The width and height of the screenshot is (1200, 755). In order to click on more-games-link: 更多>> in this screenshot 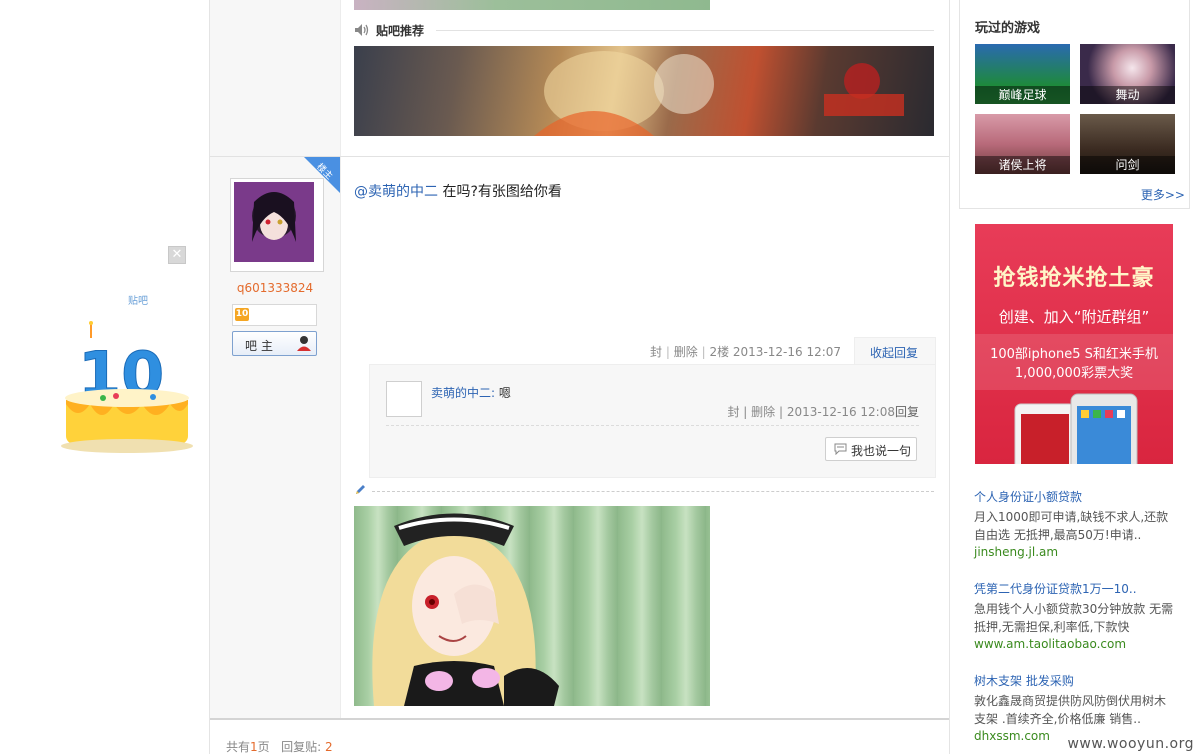, I will do `click(1163, 194)`.